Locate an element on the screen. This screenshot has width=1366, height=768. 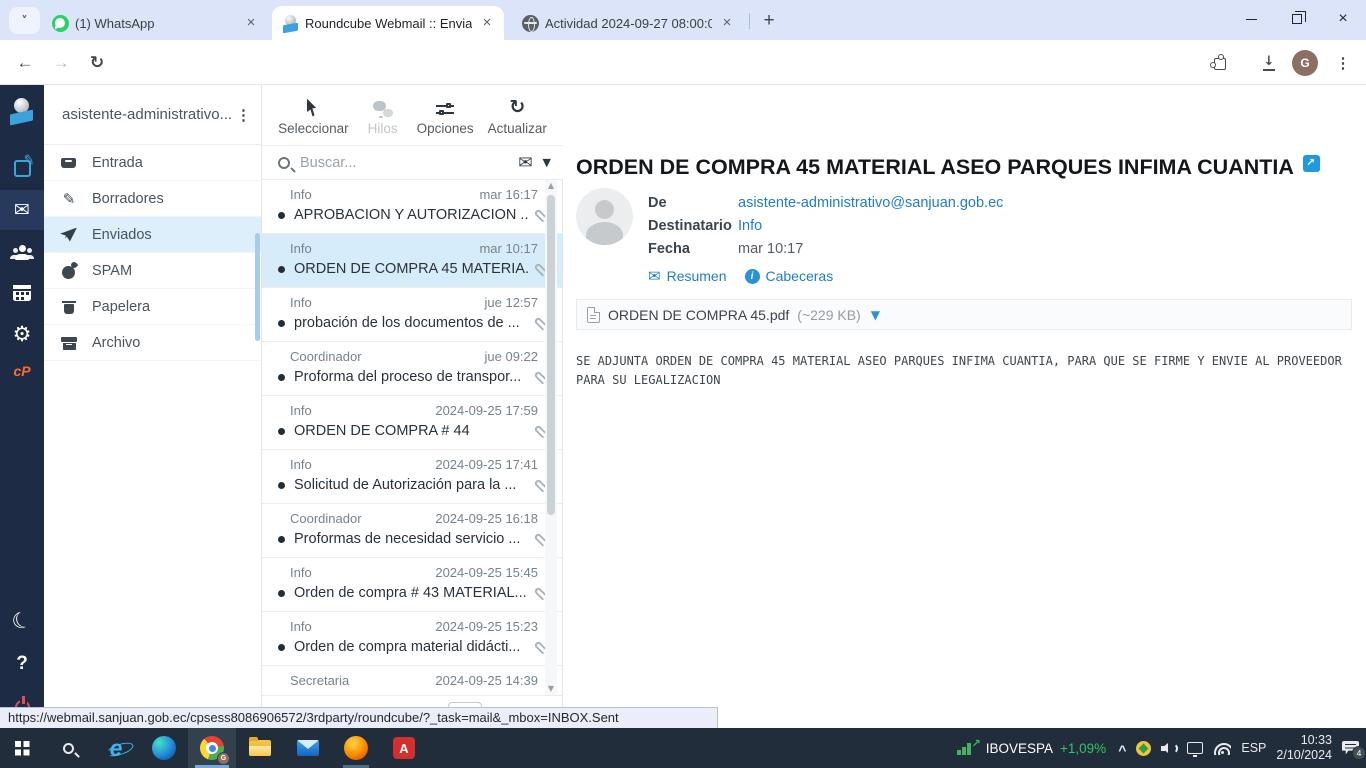
refresh-button: ↻ Actualizar is located at coordinates (517, 115).